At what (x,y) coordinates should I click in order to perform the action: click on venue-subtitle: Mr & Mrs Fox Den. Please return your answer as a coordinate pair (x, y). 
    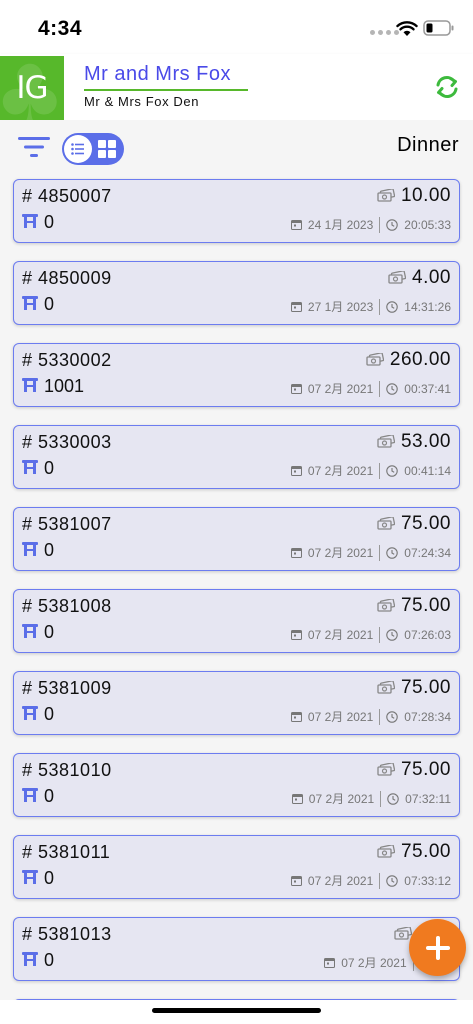
    Looking at the image, I should click on (142, 101).